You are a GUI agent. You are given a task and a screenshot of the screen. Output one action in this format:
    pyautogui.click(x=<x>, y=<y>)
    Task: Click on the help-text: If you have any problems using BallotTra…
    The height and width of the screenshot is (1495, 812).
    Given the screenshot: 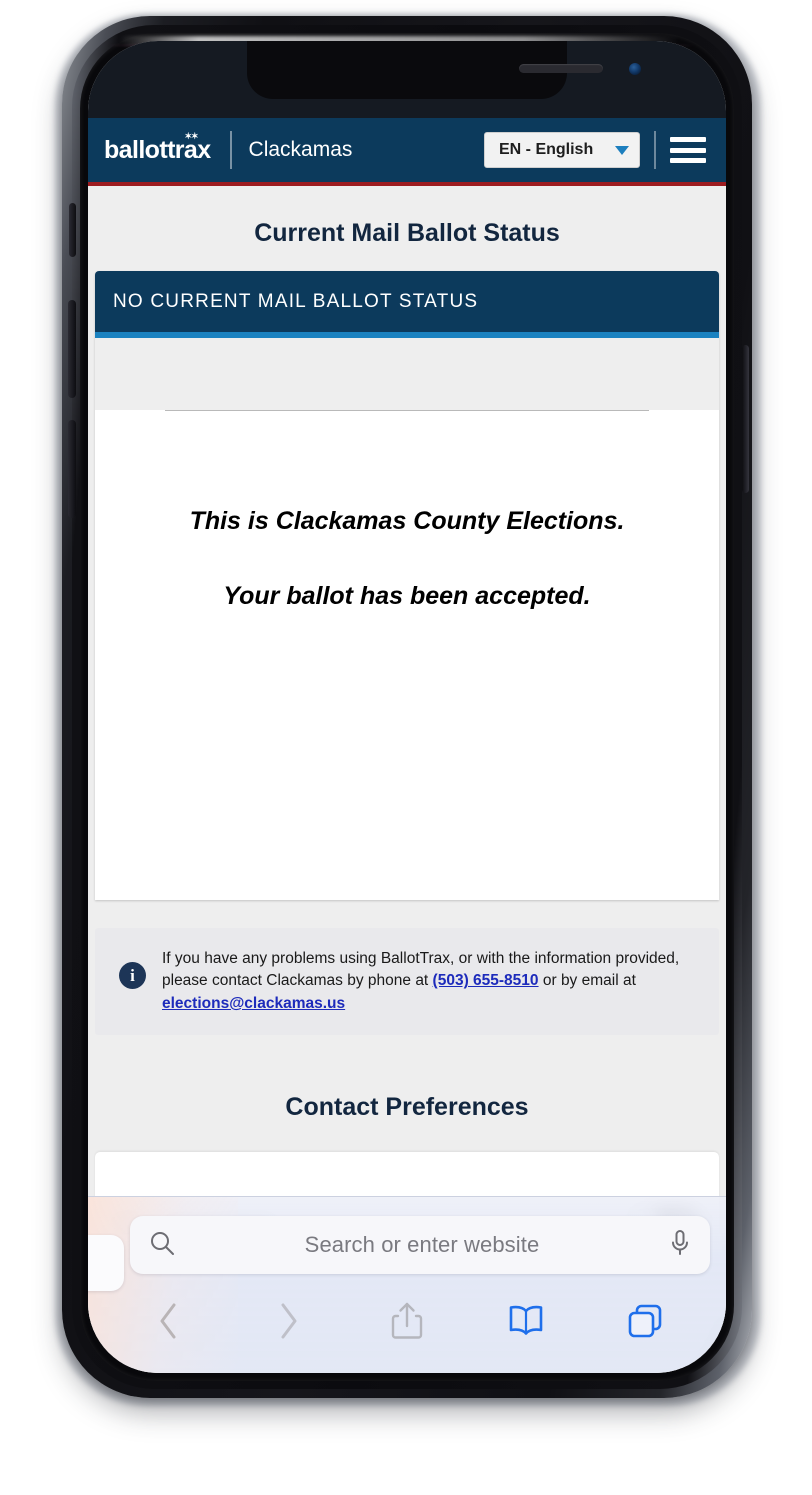 What is the action you would take?
    pyautogui.click(x=431, y=981)
    